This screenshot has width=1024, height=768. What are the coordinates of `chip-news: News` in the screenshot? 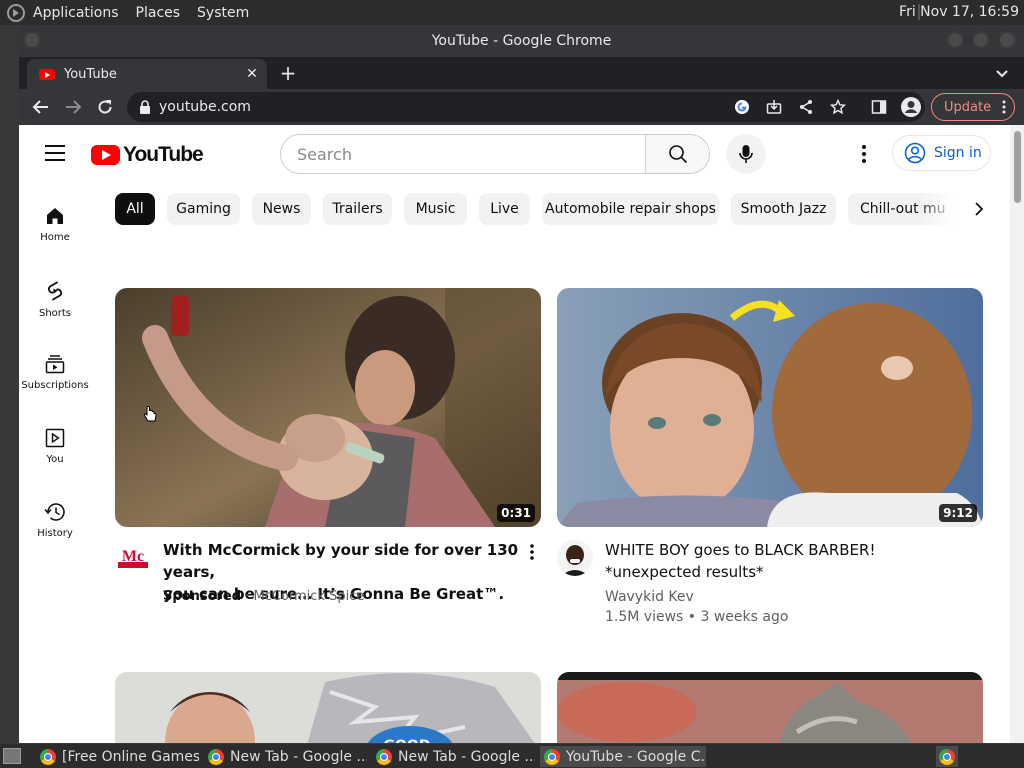 It's located at (281, 209).